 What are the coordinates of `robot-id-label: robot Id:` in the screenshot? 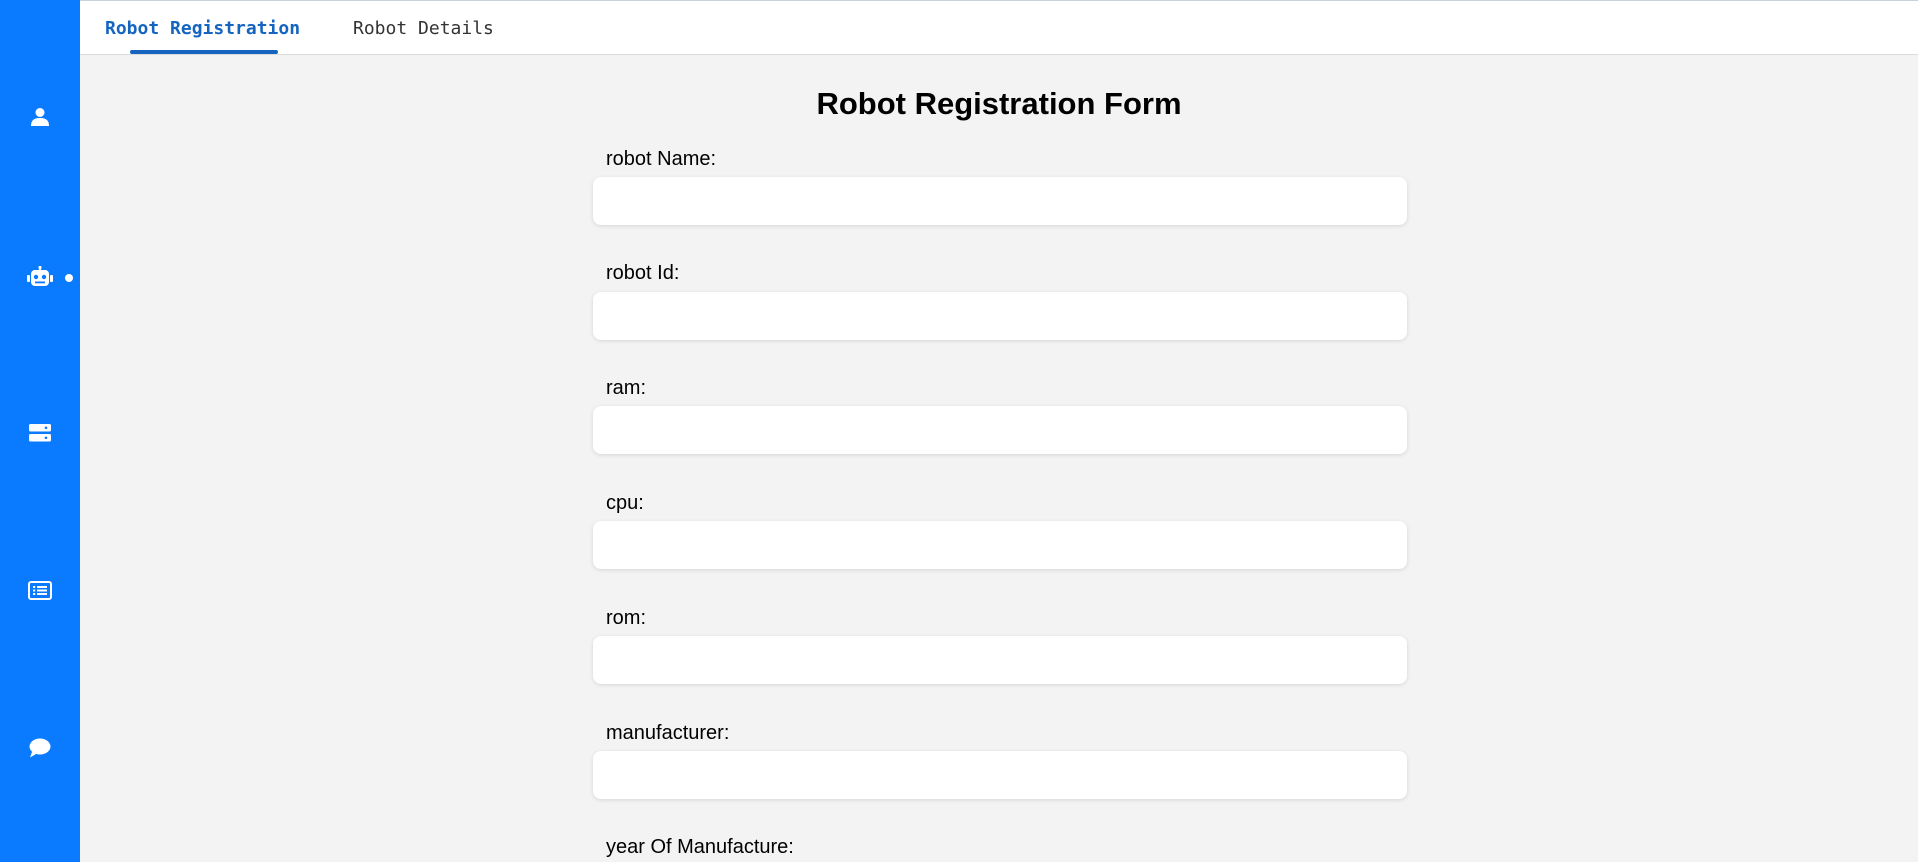 It's located at (643, 273).